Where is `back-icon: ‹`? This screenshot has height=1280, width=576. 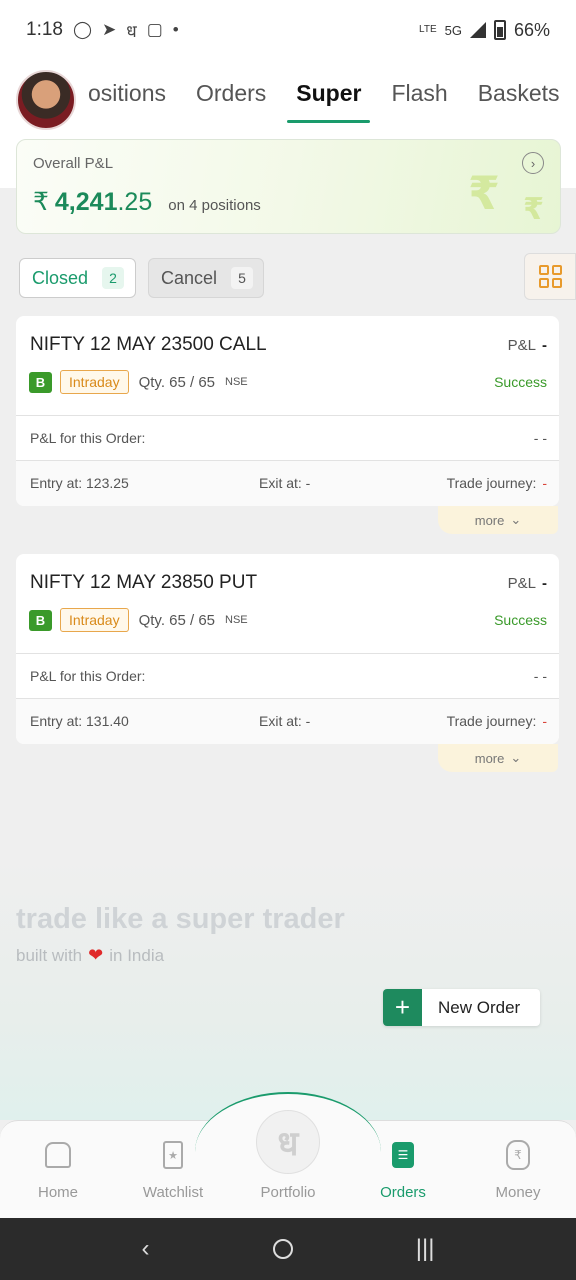
back-icon: ‹ is located at coordinates (146, 1249).